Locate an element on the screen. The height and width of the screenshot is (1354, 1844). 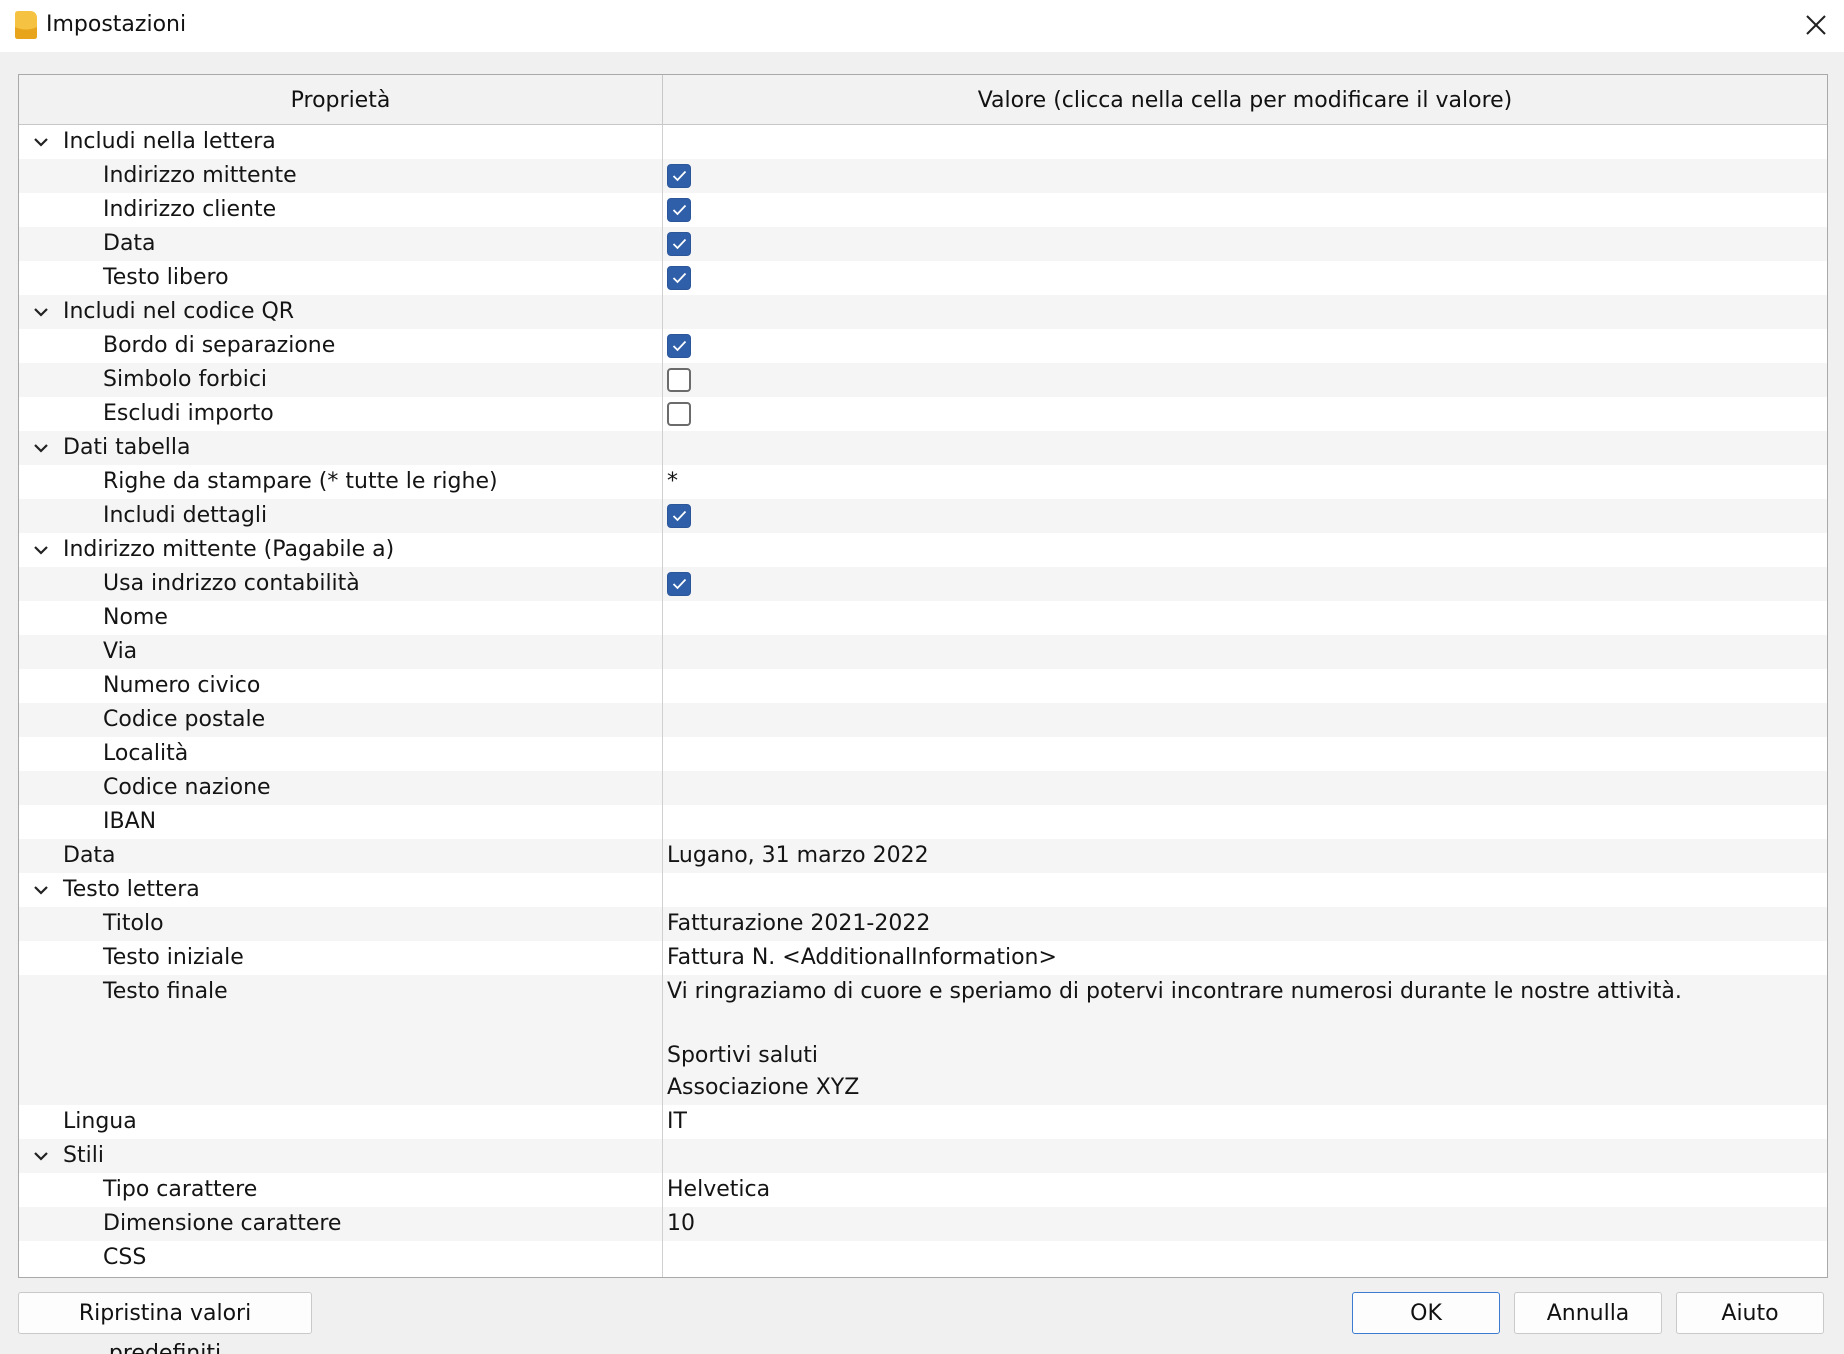
help-button: Aiuto is located at coordinates (1750, 1313).